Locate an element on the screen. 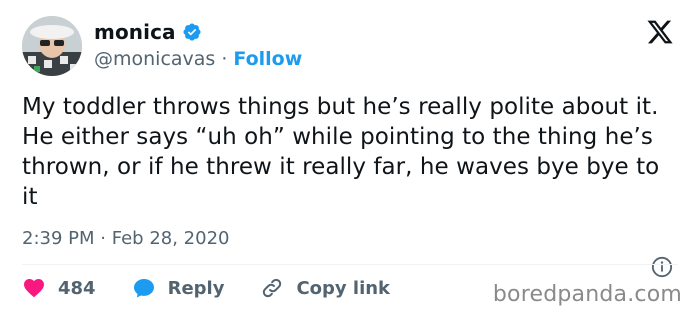 This screenshot has width=700, height=318. copy-link-button: Copy link is located at coordinates (325, 288).